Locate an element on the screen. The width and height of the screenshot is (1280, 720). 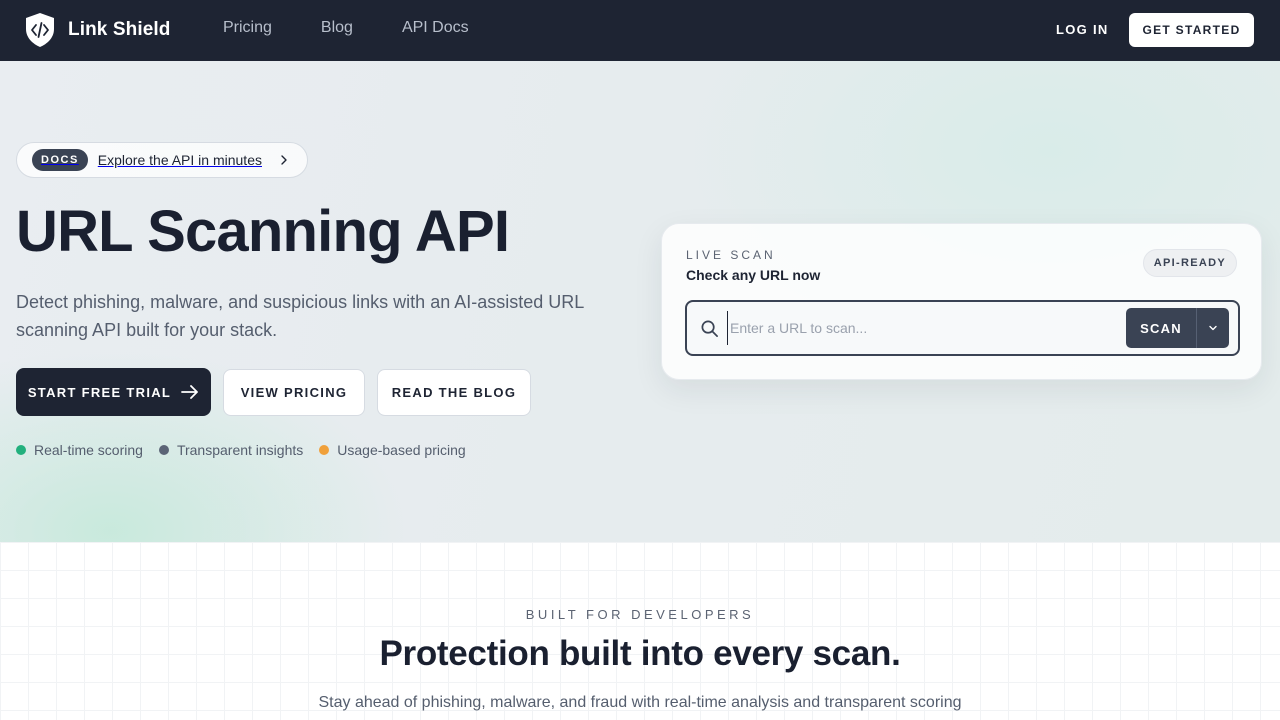
read-blog-button: READ THE BLOG is located at coordinates (454, 392).